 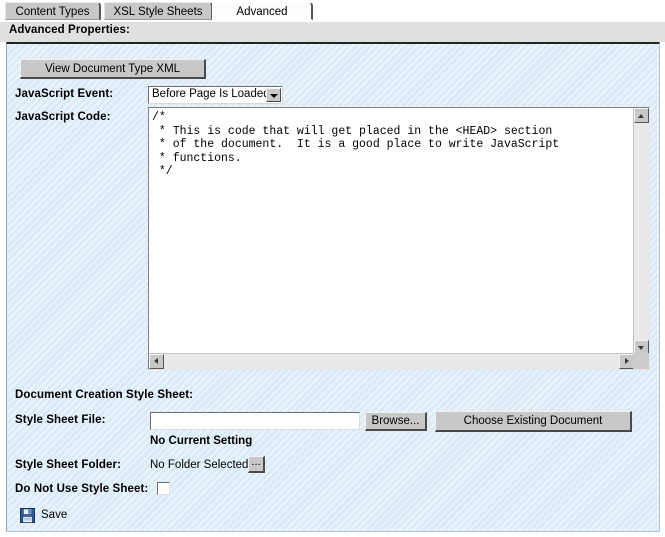 I want to click on page-title: Advanced Properties:, so click(x=69, y=30).